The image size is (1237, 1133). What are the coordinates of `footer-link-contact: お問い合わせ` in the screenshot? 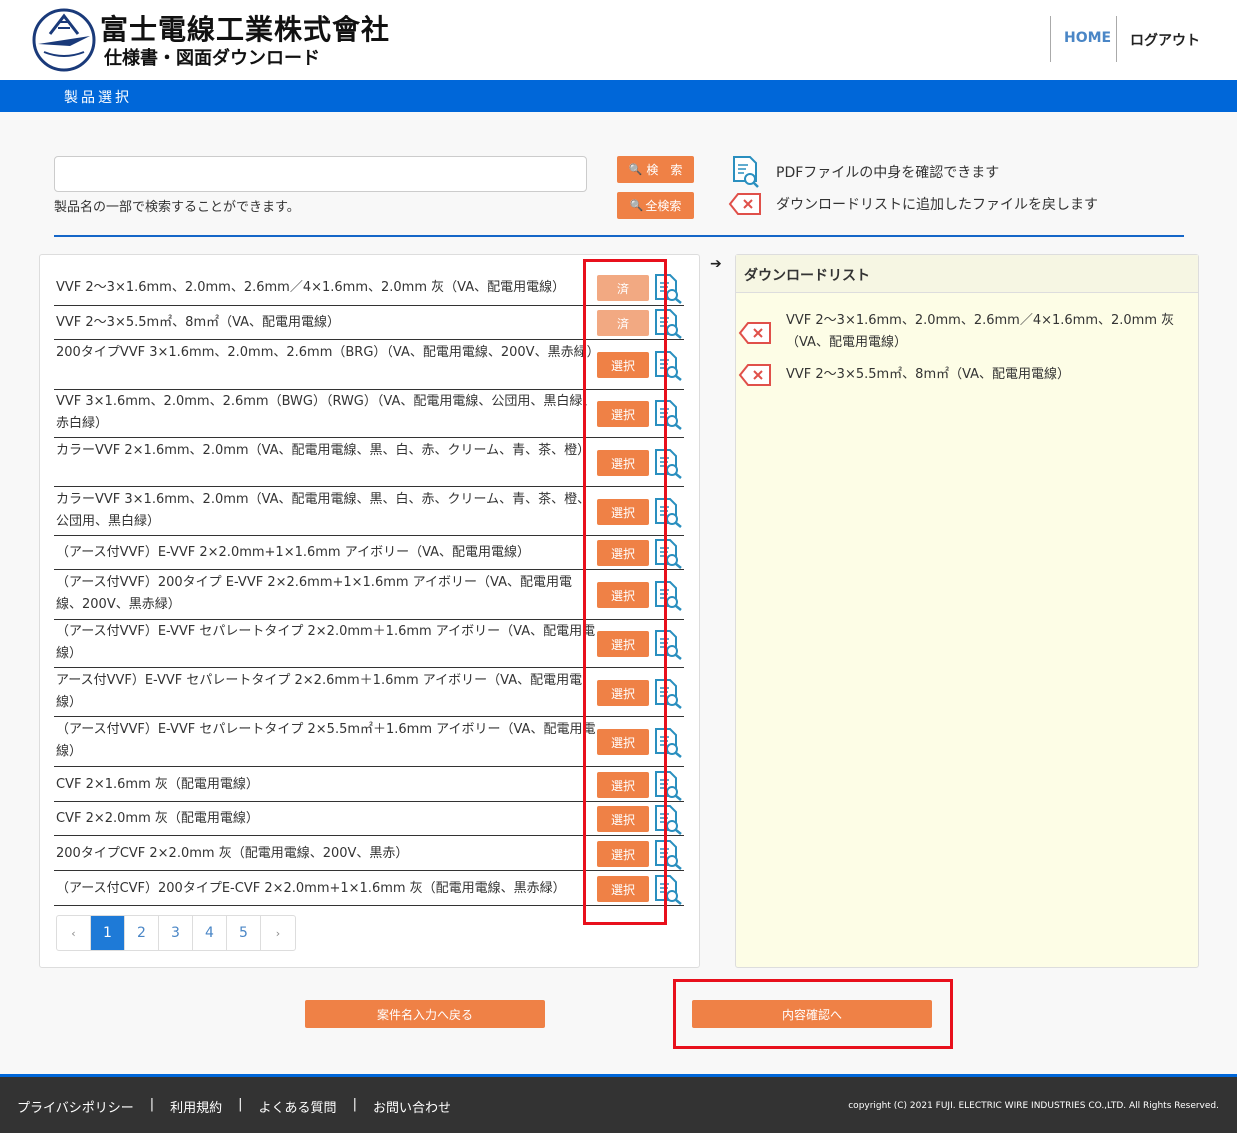 It's located at (412, 1106).